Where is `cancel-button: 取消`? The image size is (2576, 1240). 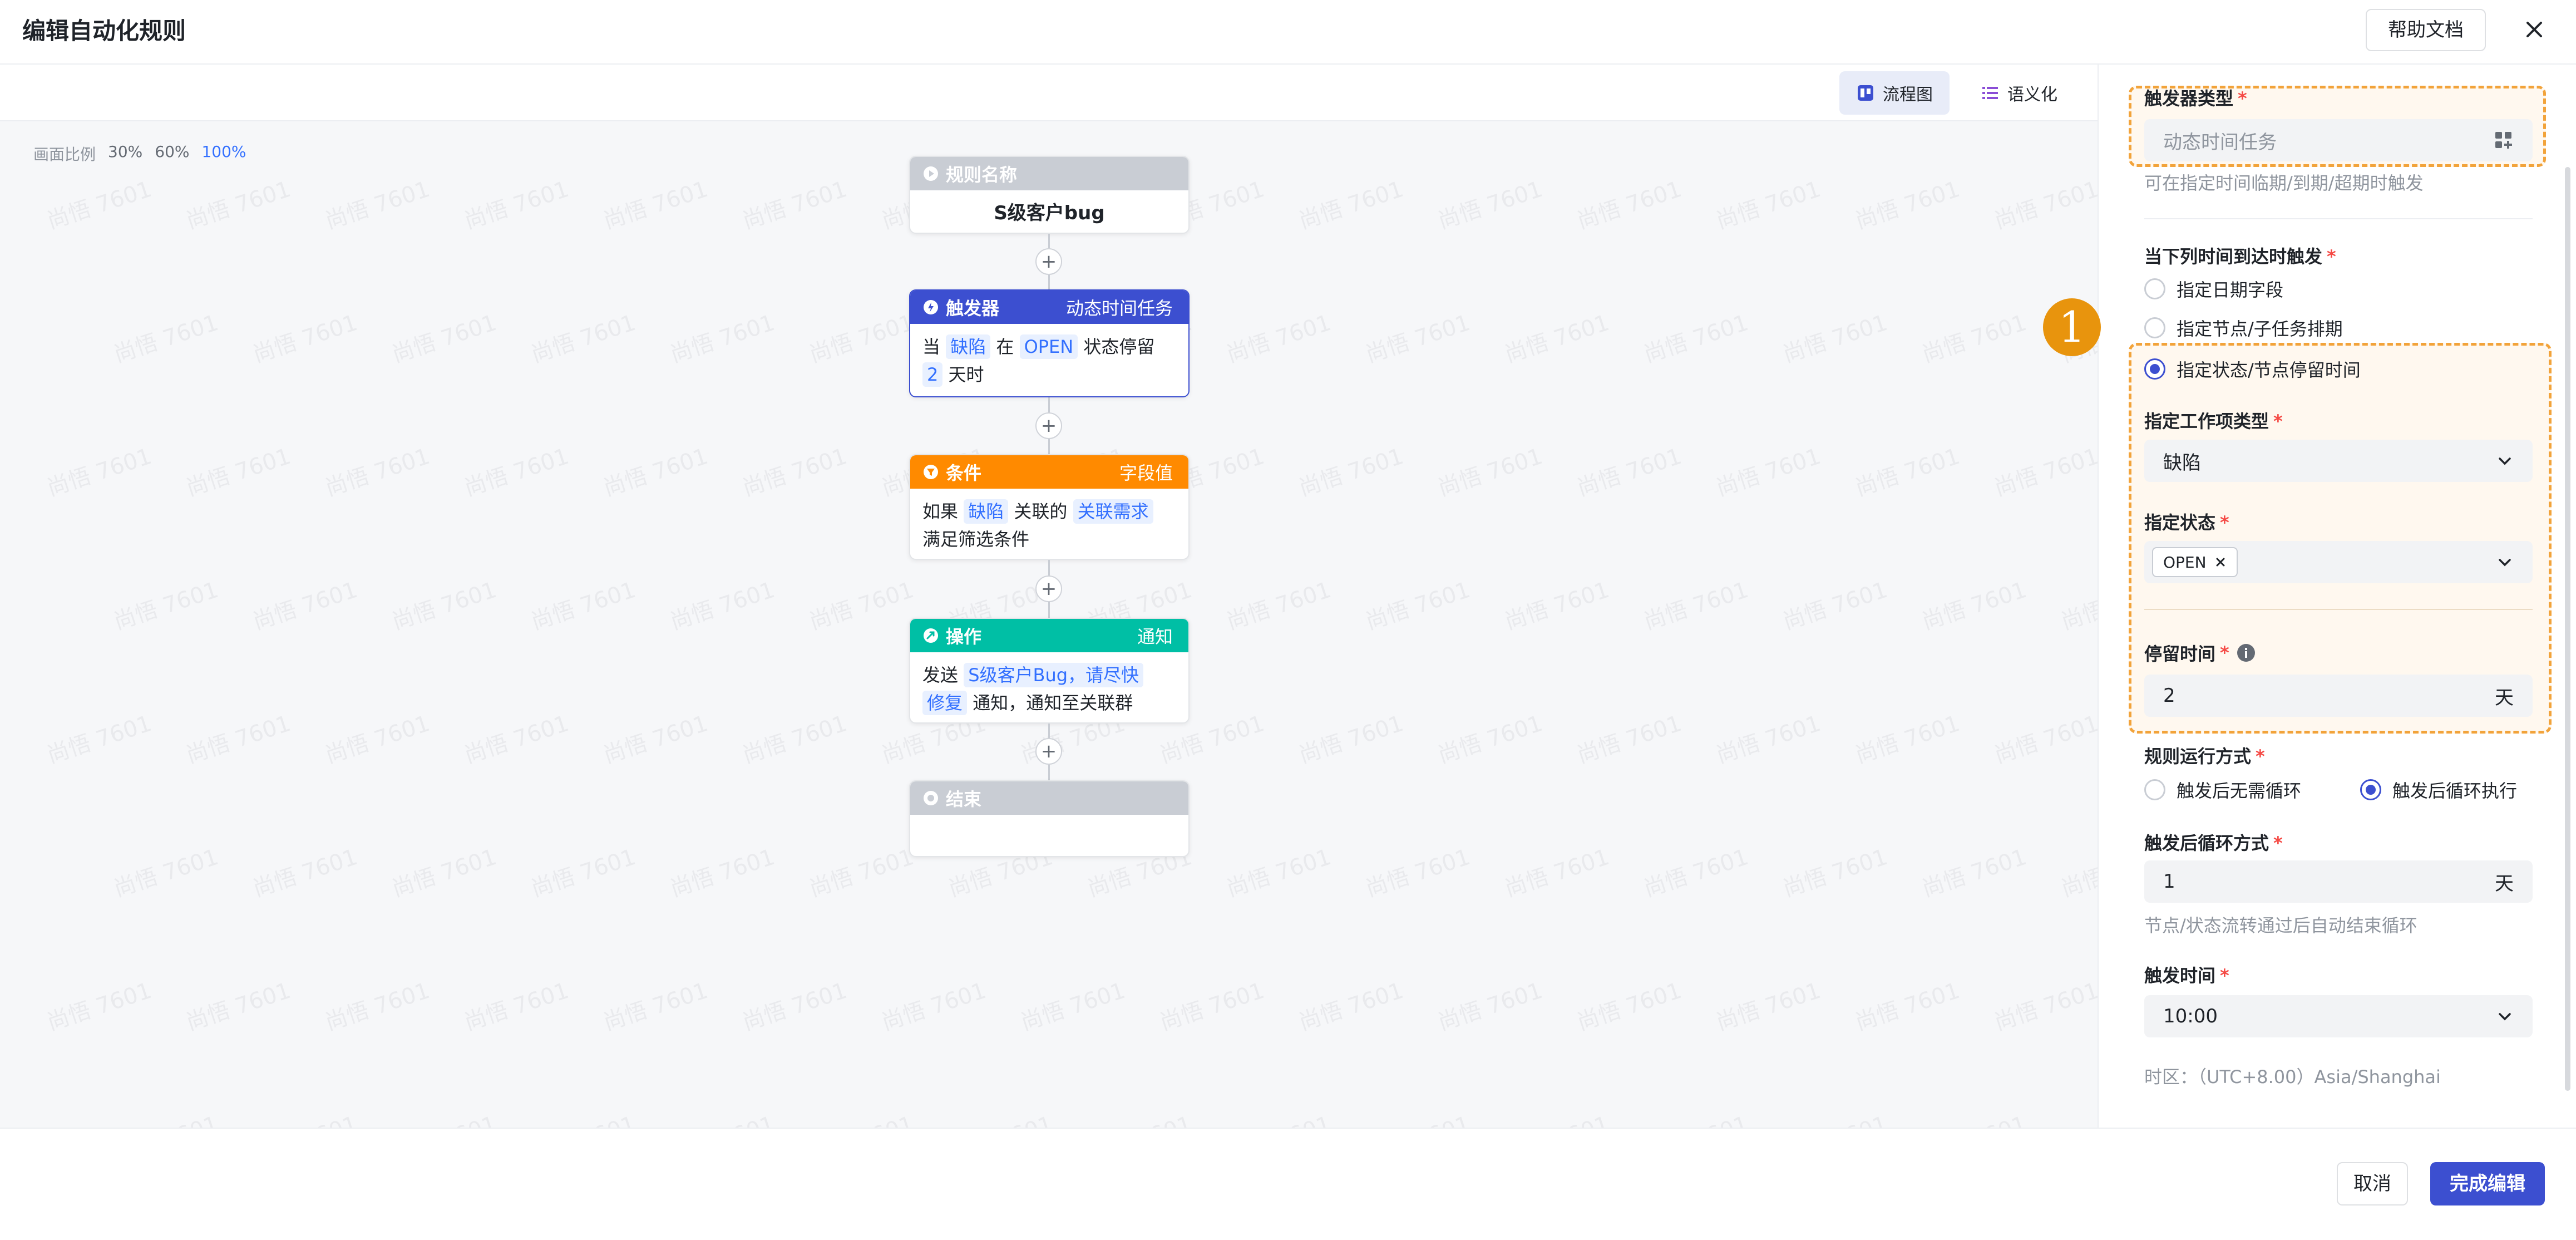 cancel-button: 取消 is located at coordinates (2372, 1183).